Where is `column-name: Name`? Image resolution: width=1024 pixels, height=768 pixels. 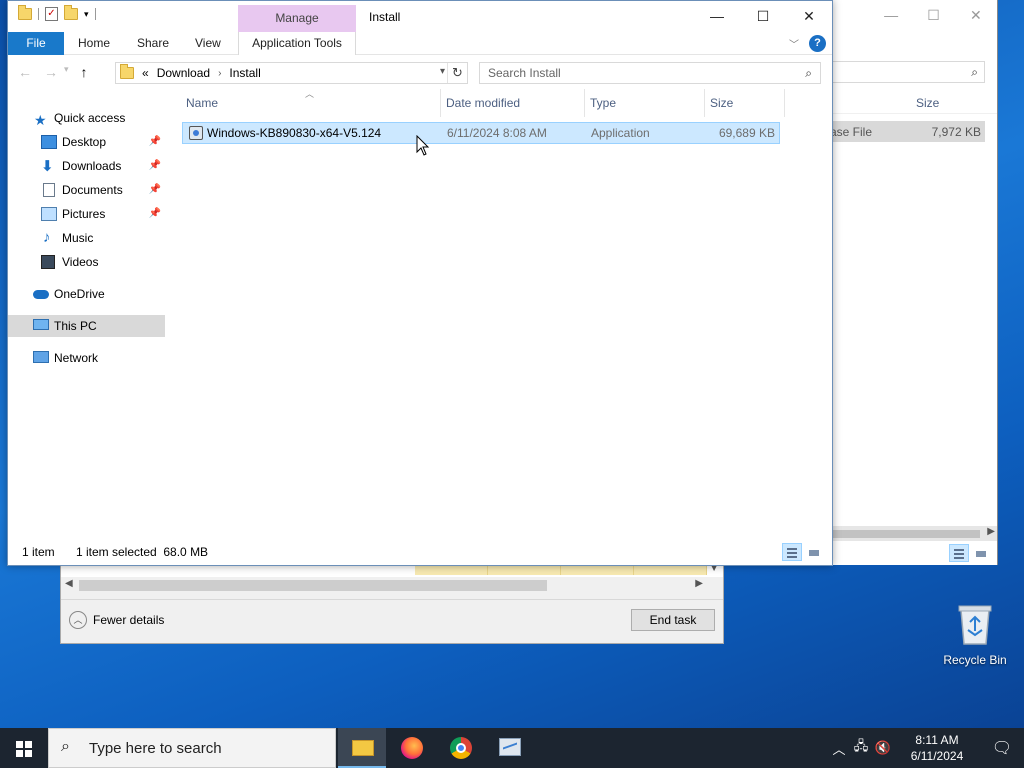
column-name: Name is located at coordinates (202, 103).